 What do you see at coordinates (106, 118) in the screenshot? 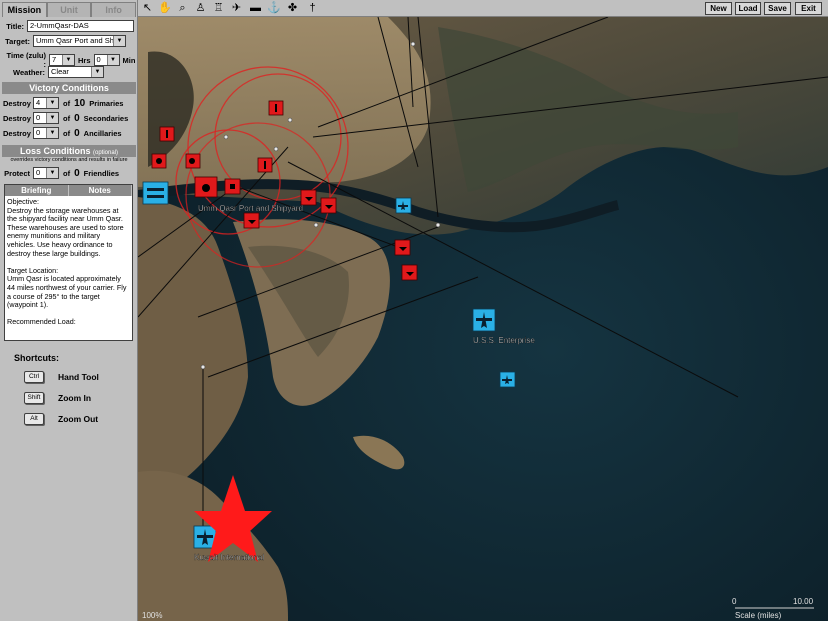
I see `secondaries-label: Secondaries` at bounding box center [106, 118].